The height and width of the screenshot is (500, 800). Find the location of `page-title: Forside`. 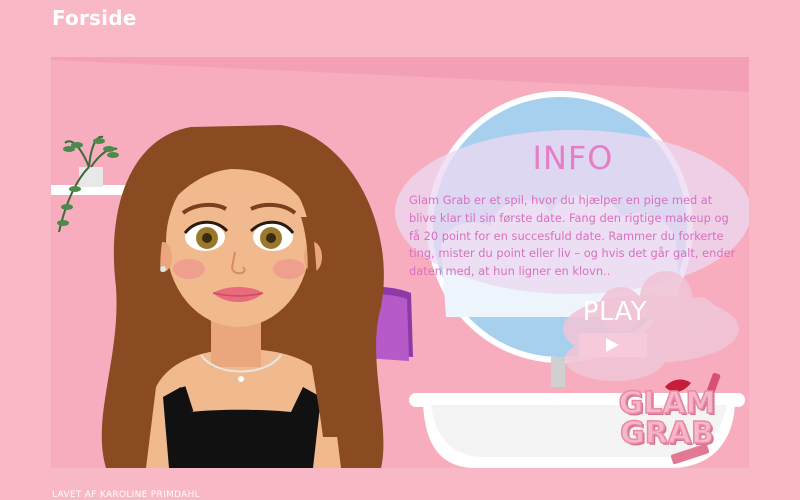

page-title: Forside is located at coordinates (94, 18).